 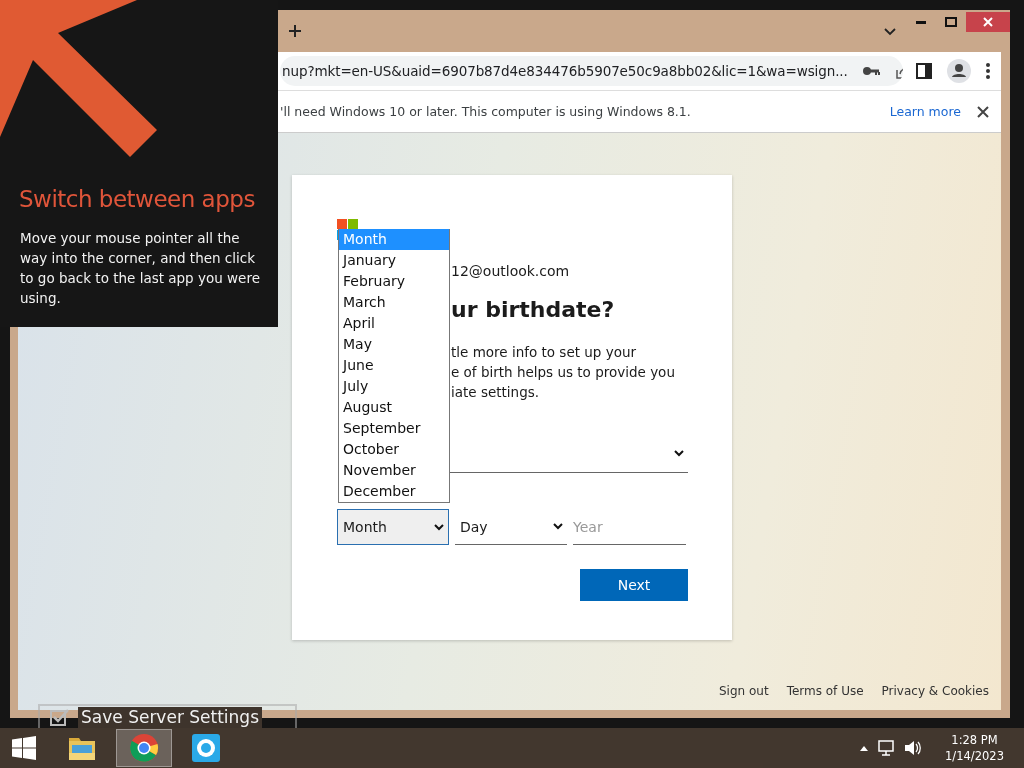 I want to click on month-option: June, so click(x=394, y=365).